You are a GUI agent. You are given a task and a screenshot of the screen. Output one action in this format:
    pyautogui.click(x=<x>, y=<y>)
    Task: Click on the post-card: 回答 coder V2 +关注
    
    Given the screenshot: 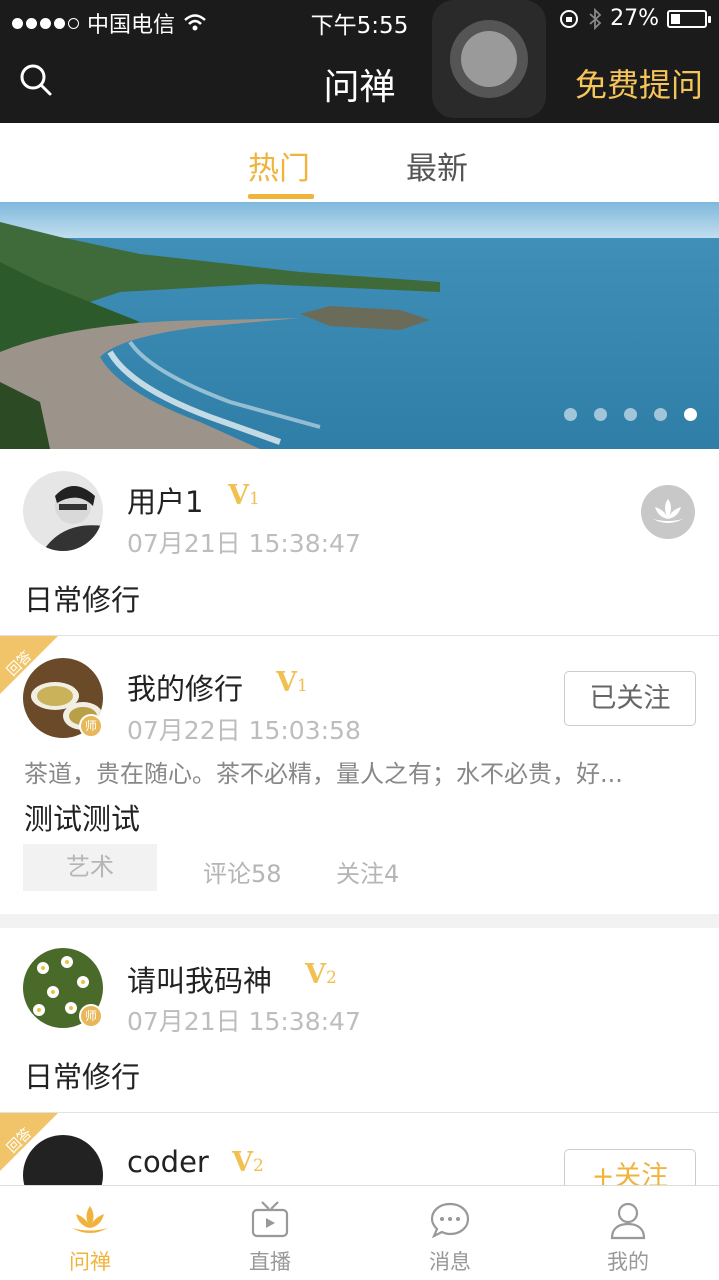 What is the action you would take?
    pyautogui.click(x=359, y=1149)
    